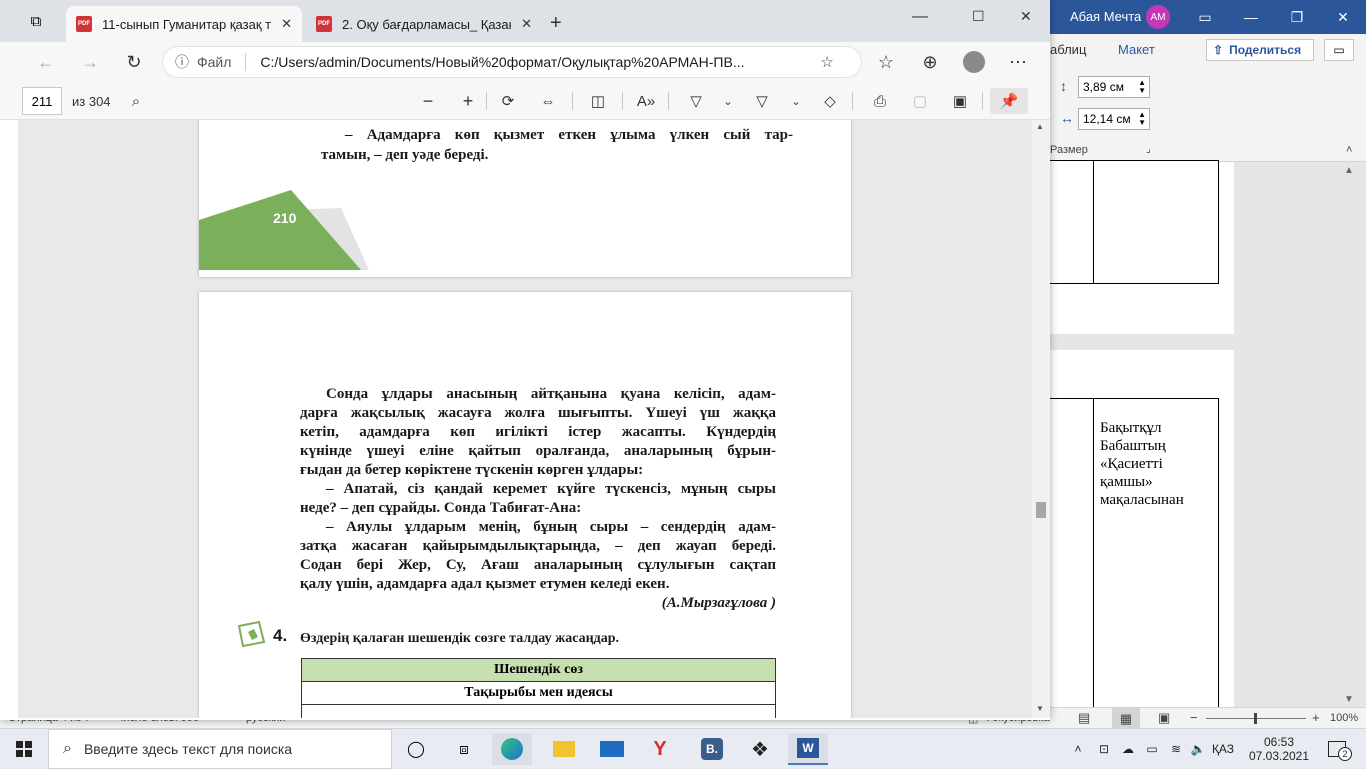 The image size is (1366, 769). What do you see at coordinates (886, 62) in the screenshot?
I see `favorites-icon: ☆` at bounding box center [886, 62].